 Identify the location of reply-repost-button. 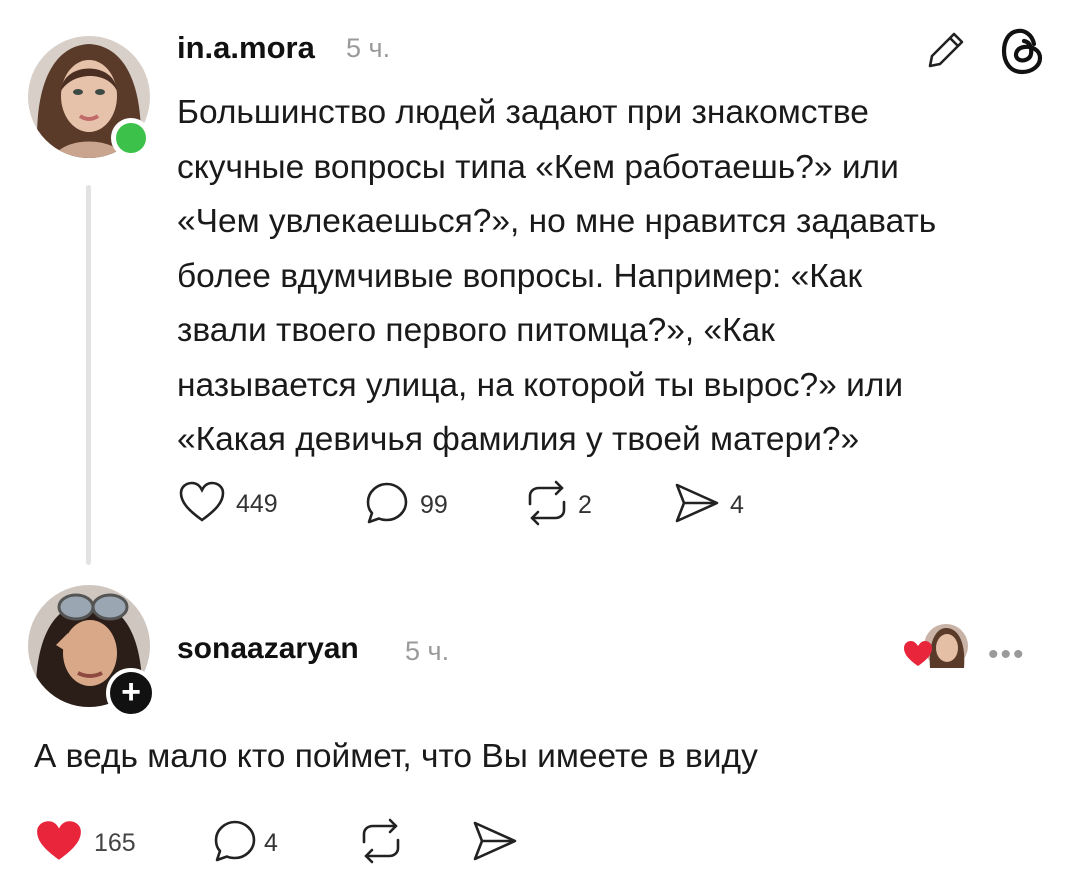
(381, 843).